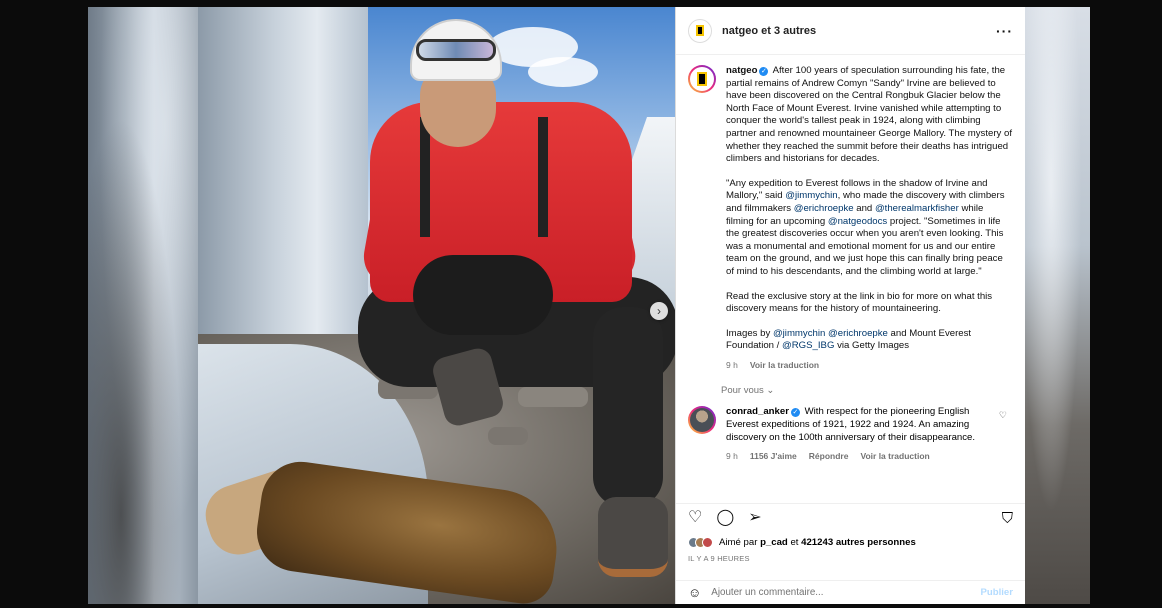 The image size is (1162, 608). What do you see at coordinates (754, 518) in the screenshot?
I see `share-send-icon: ➢` at bounding box center [754, 518].